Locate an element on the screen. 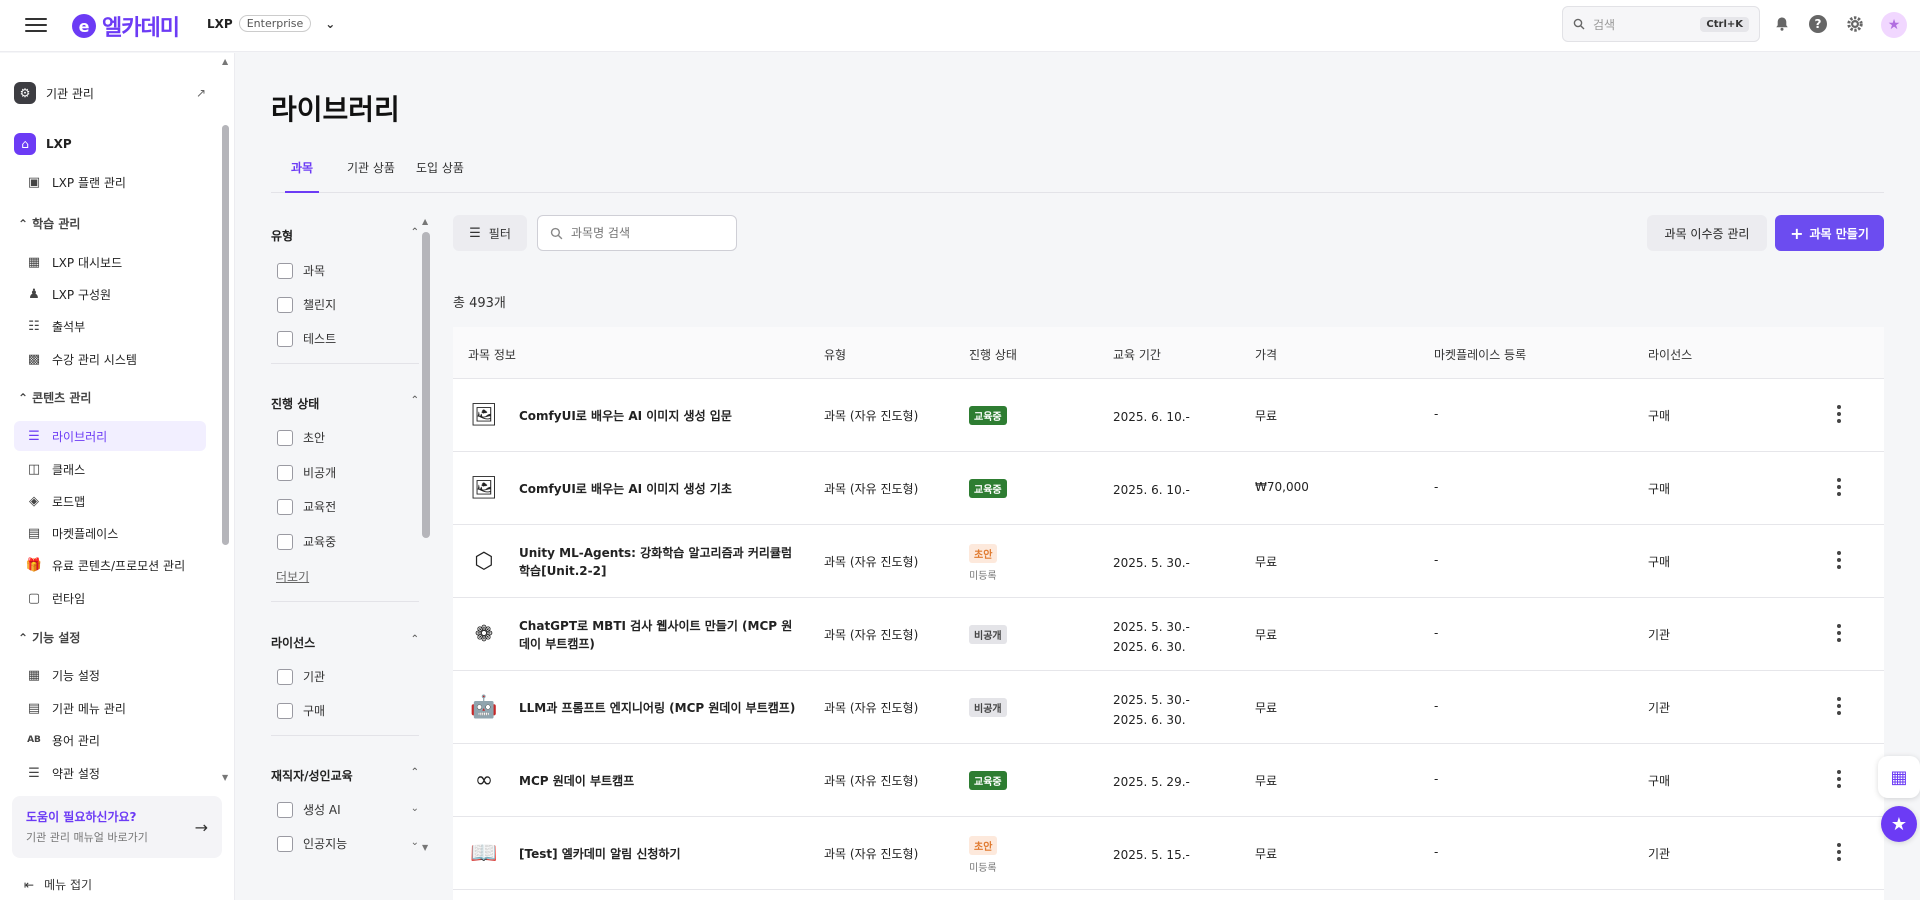  sidebar-item-dashboard: ▦ LXP 대시보드 is located at coordinates (110, 262).